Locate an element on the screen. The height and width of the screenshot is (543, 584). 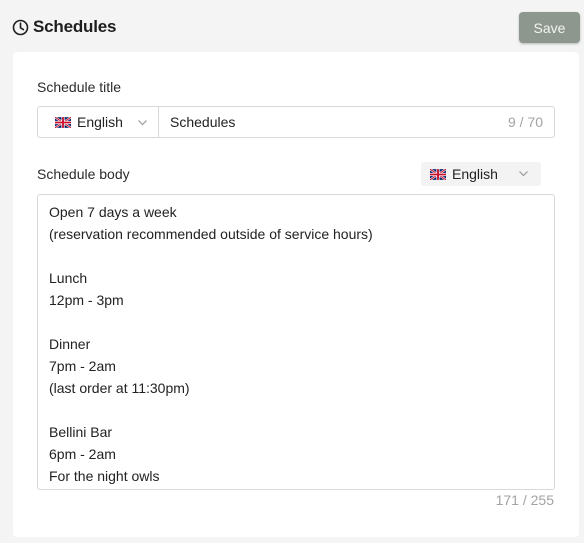
body-line: (last order at 11:30pm) is located at coordinates (119, 388).